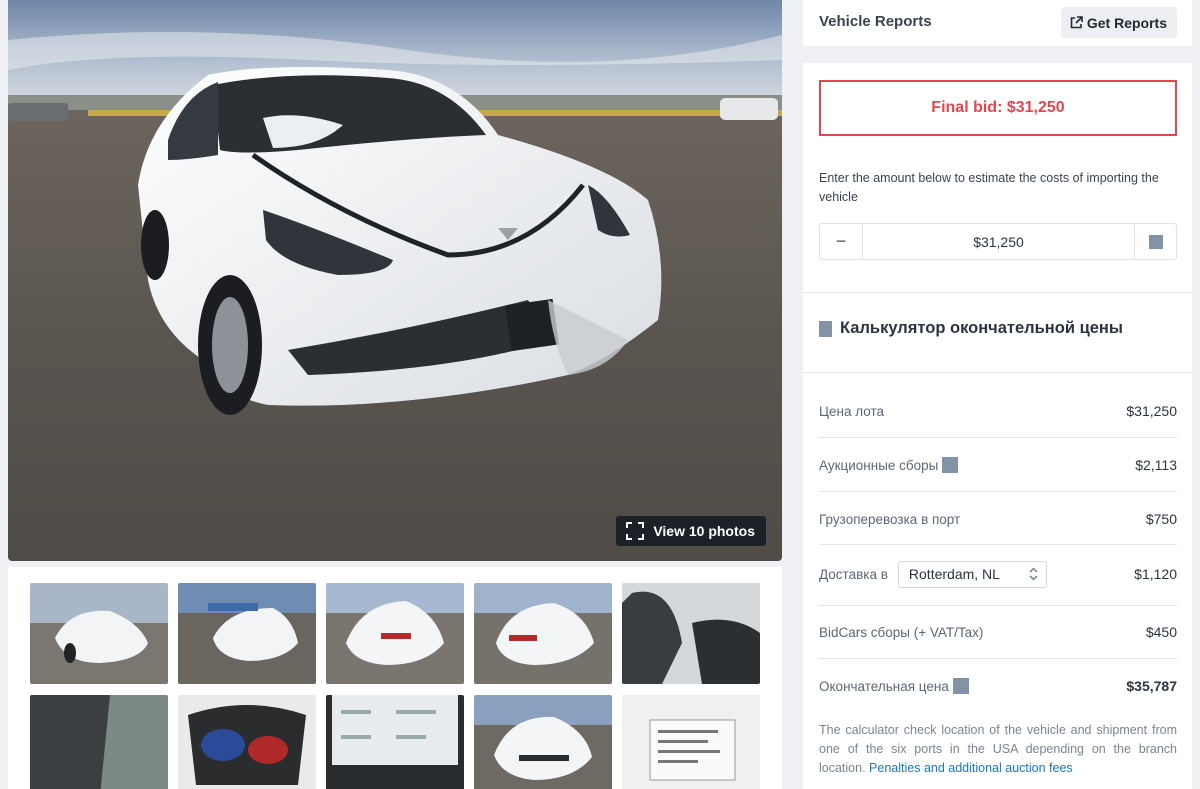 This screenshot has width=1200, height=789. I want to click on final-bid-text: Final bid: $31,250, so click(998, 107).